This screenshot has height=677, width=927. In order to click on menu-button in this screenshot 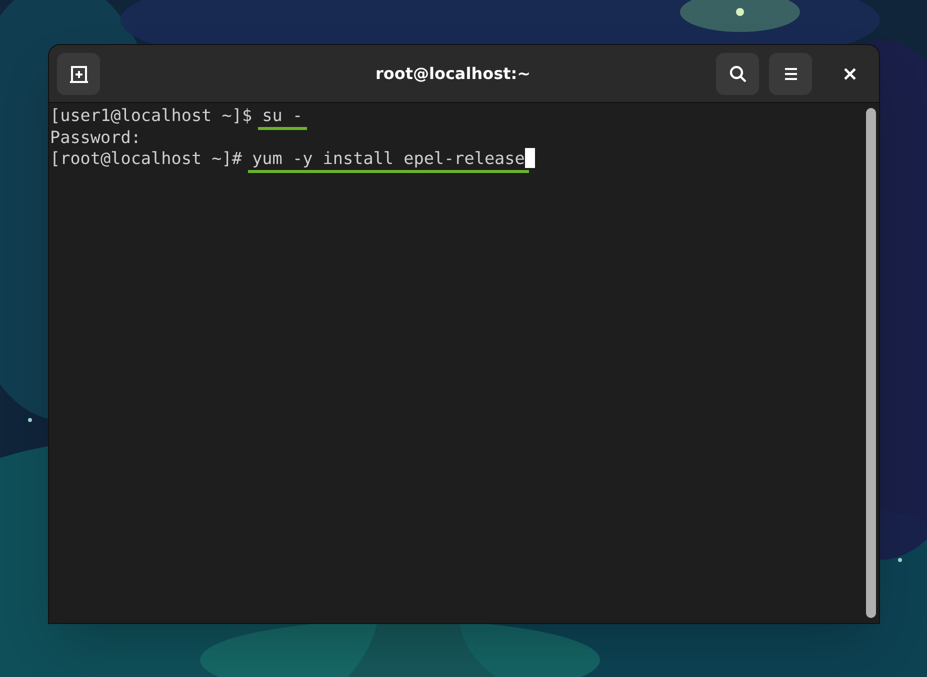, I will do `click(790, 73)`.